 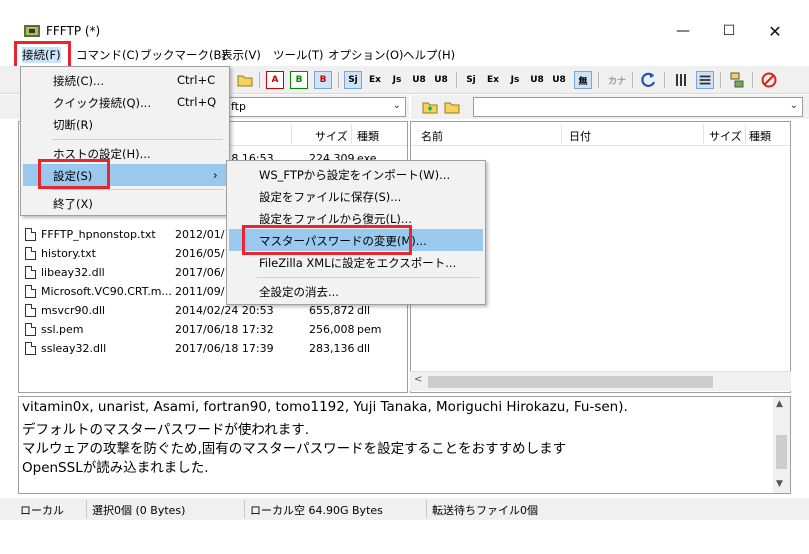 I want to click on status-queue: 転送待ちファイル0個, so click(x=485, y=510).